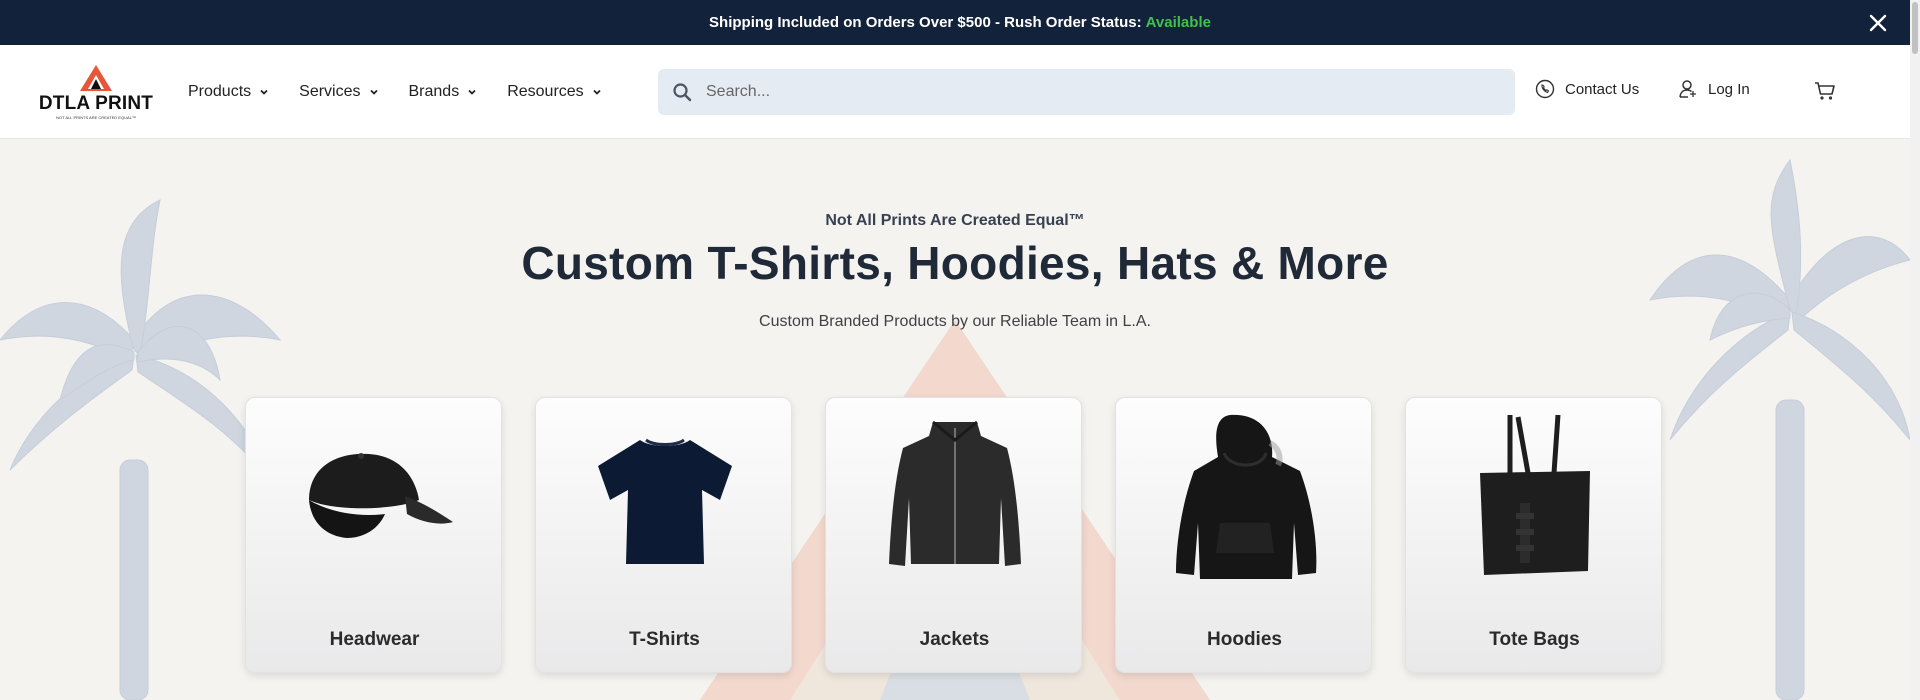 The width and height of the screenshot is (1920, 700). I want to click on tote-bag-icon, so click(1534, 494).